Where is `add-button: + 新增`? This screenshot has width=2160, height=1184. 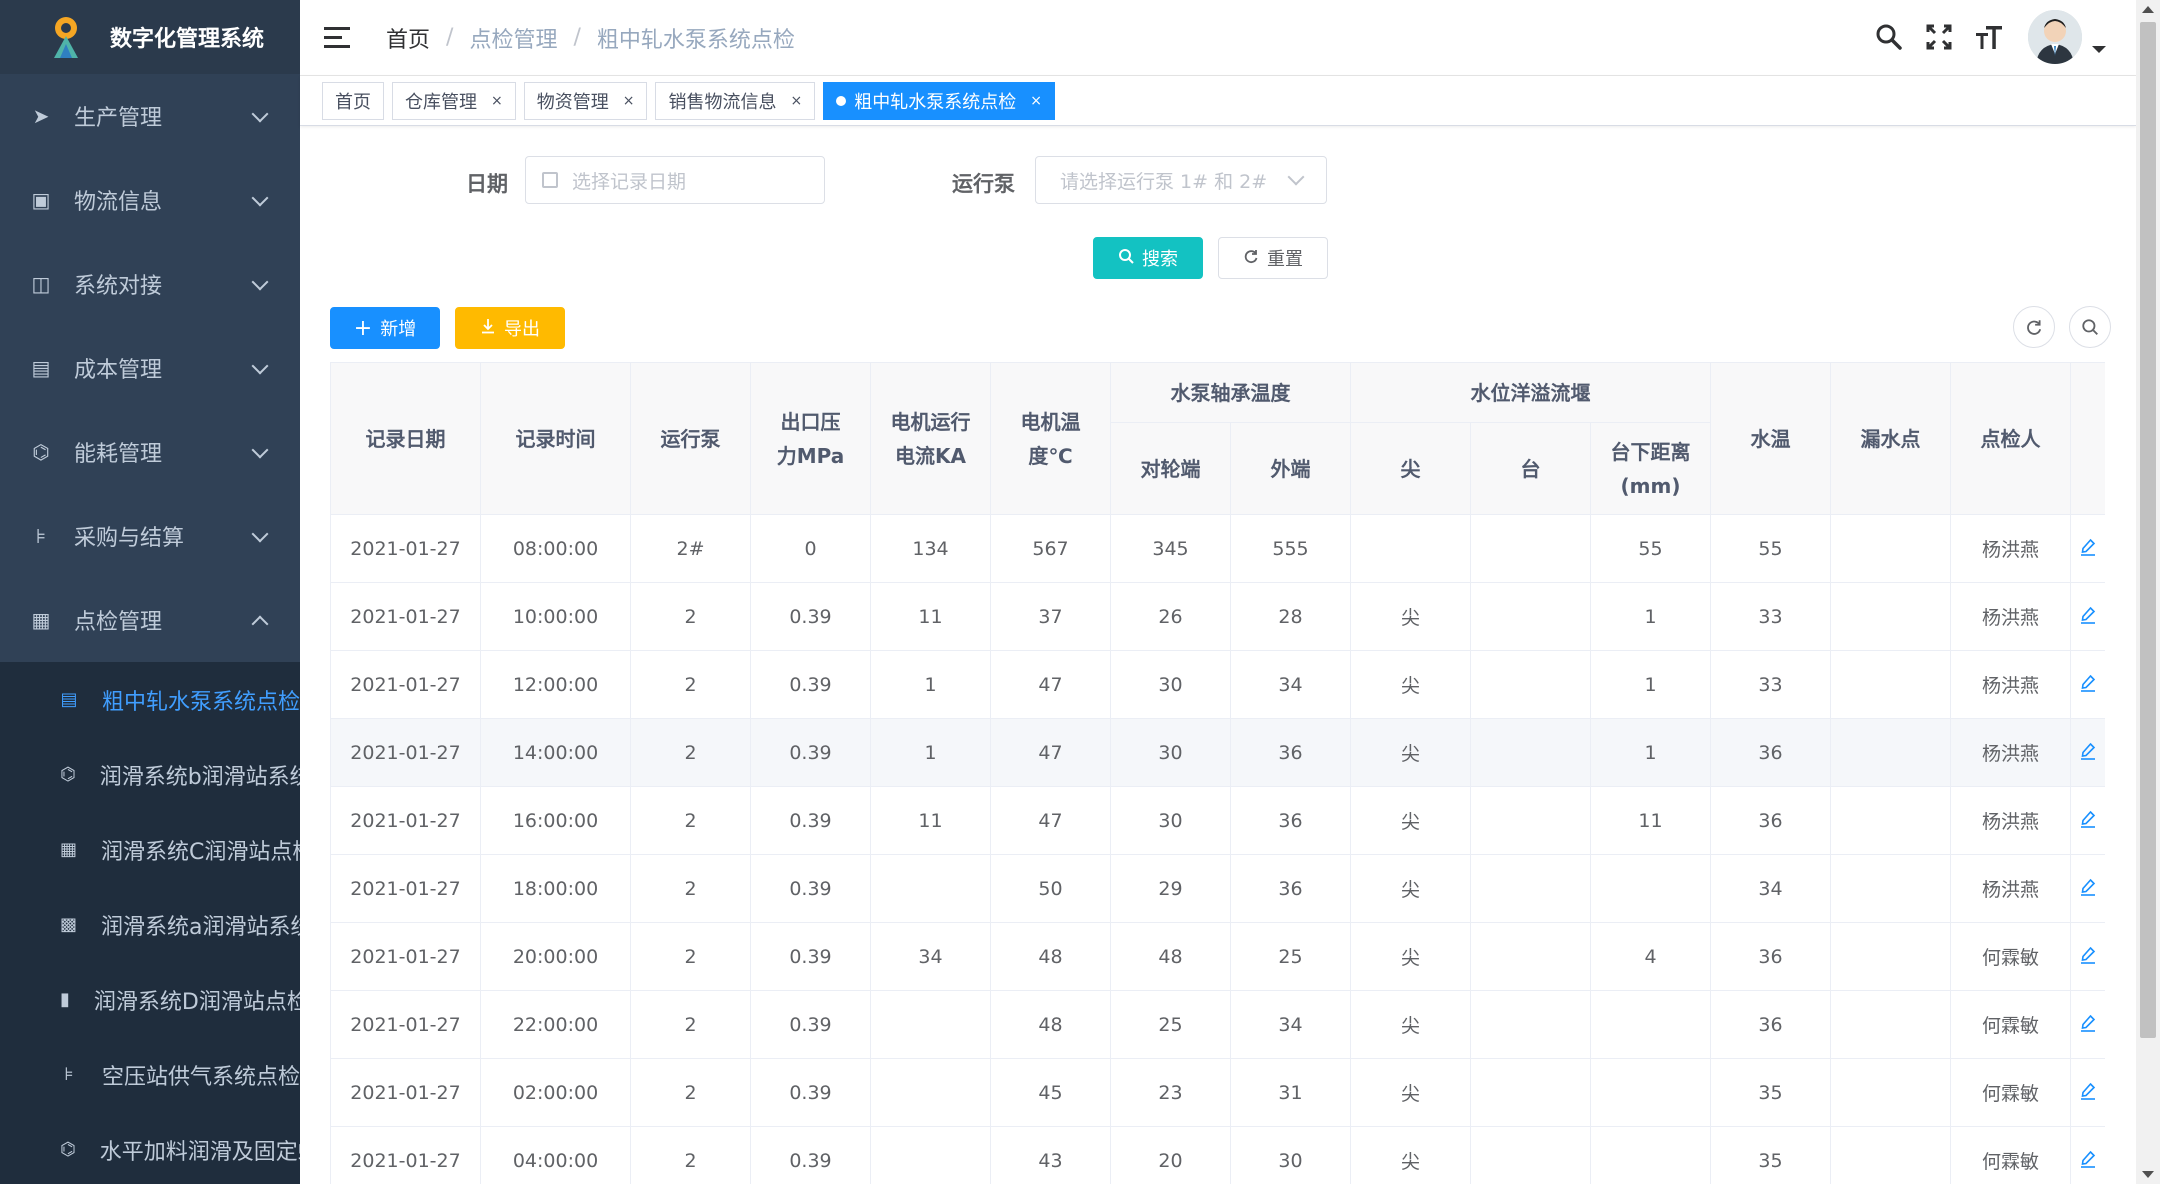 add-button: + 新增 is located at coordinates (385, 328).